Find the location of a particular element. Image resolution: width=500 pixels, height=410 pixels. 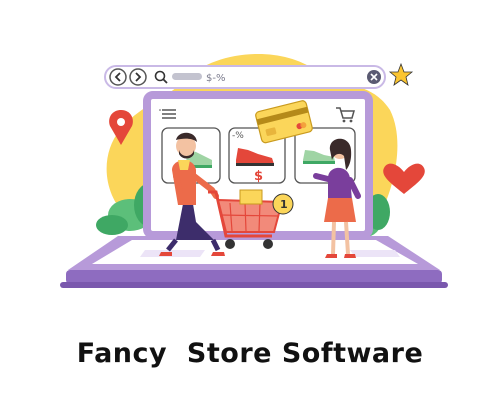

price-label: $ is located at coordinates (258, 176).